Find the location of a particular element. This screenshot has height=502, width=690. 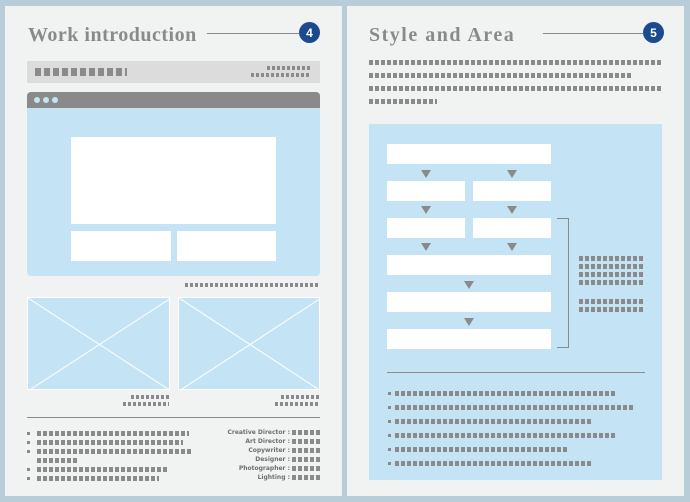

credit-photographer: Photographer : is located at coordinates (262, 468).